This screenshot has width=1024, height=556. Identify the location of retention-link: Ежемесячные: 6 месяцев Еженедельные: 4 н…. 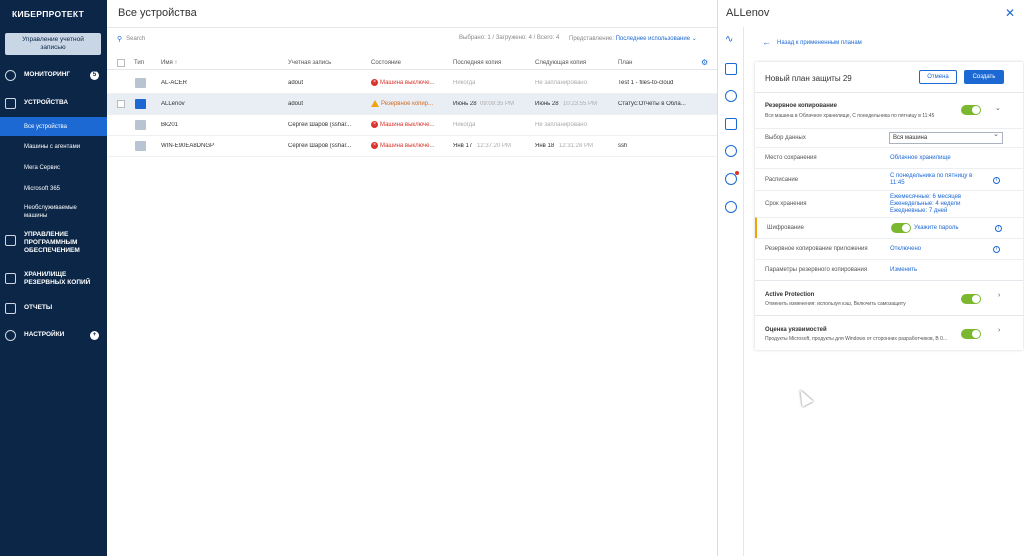
(925, 204).